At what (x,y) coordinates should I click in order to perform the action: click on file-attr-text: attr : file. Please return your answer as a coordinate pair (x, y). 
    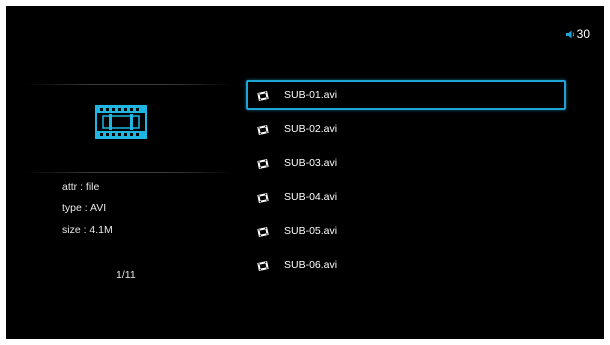
    Looking at the image, I should click on (81, 187).